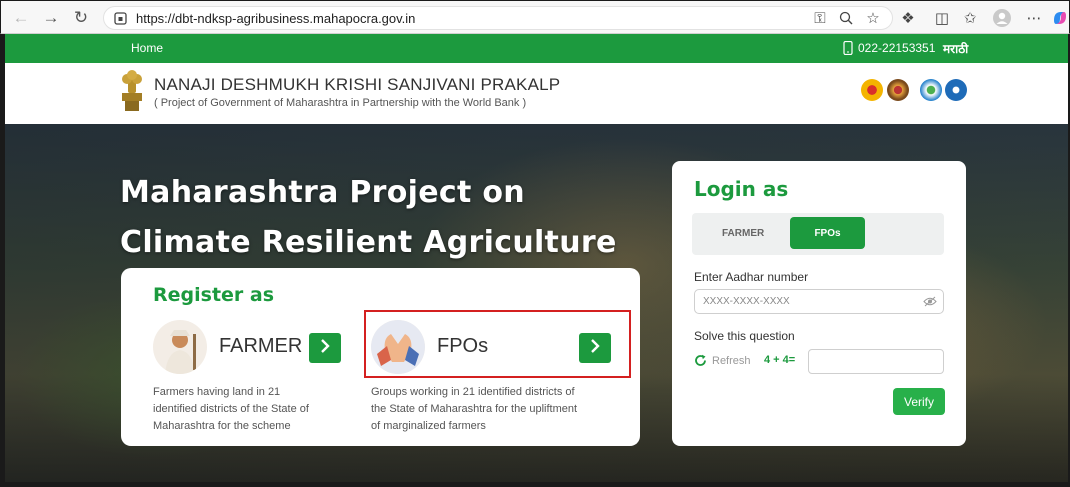 The width and height of the screenshot is (1070, 487). I want to click on world-bank-logo-icon, so click(956, 90).